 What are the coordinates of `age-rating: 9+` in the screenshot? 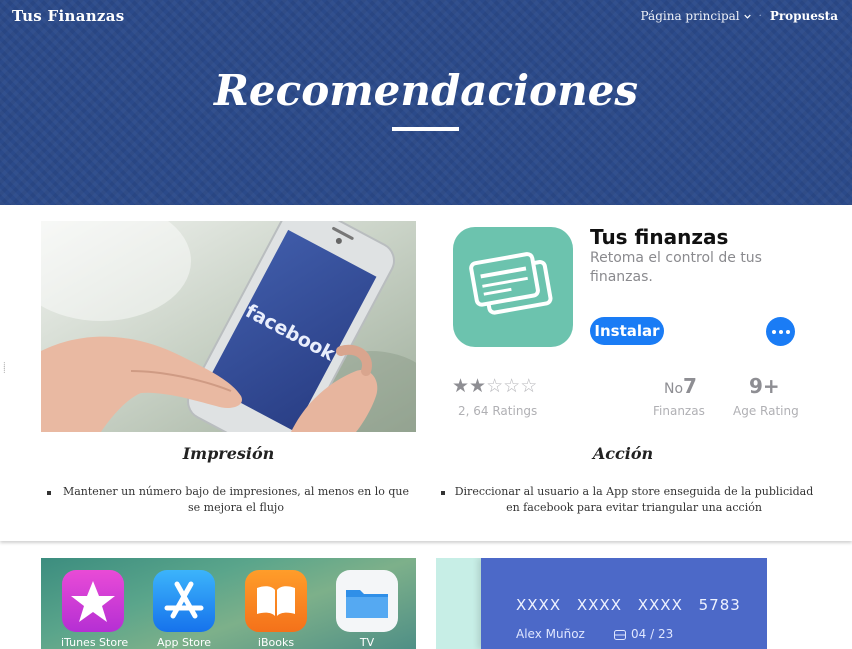 It's located at (764, 386).